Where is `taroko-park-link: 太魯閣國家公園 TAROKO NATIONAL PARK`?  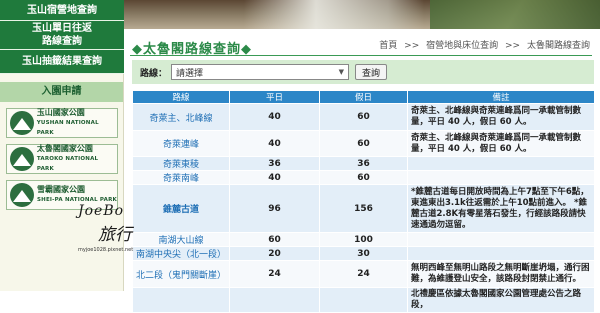
taroko-park-link: 太魯閣國家公園 TAROKO NATIONAL PARK is located at coordinates (62, 159).